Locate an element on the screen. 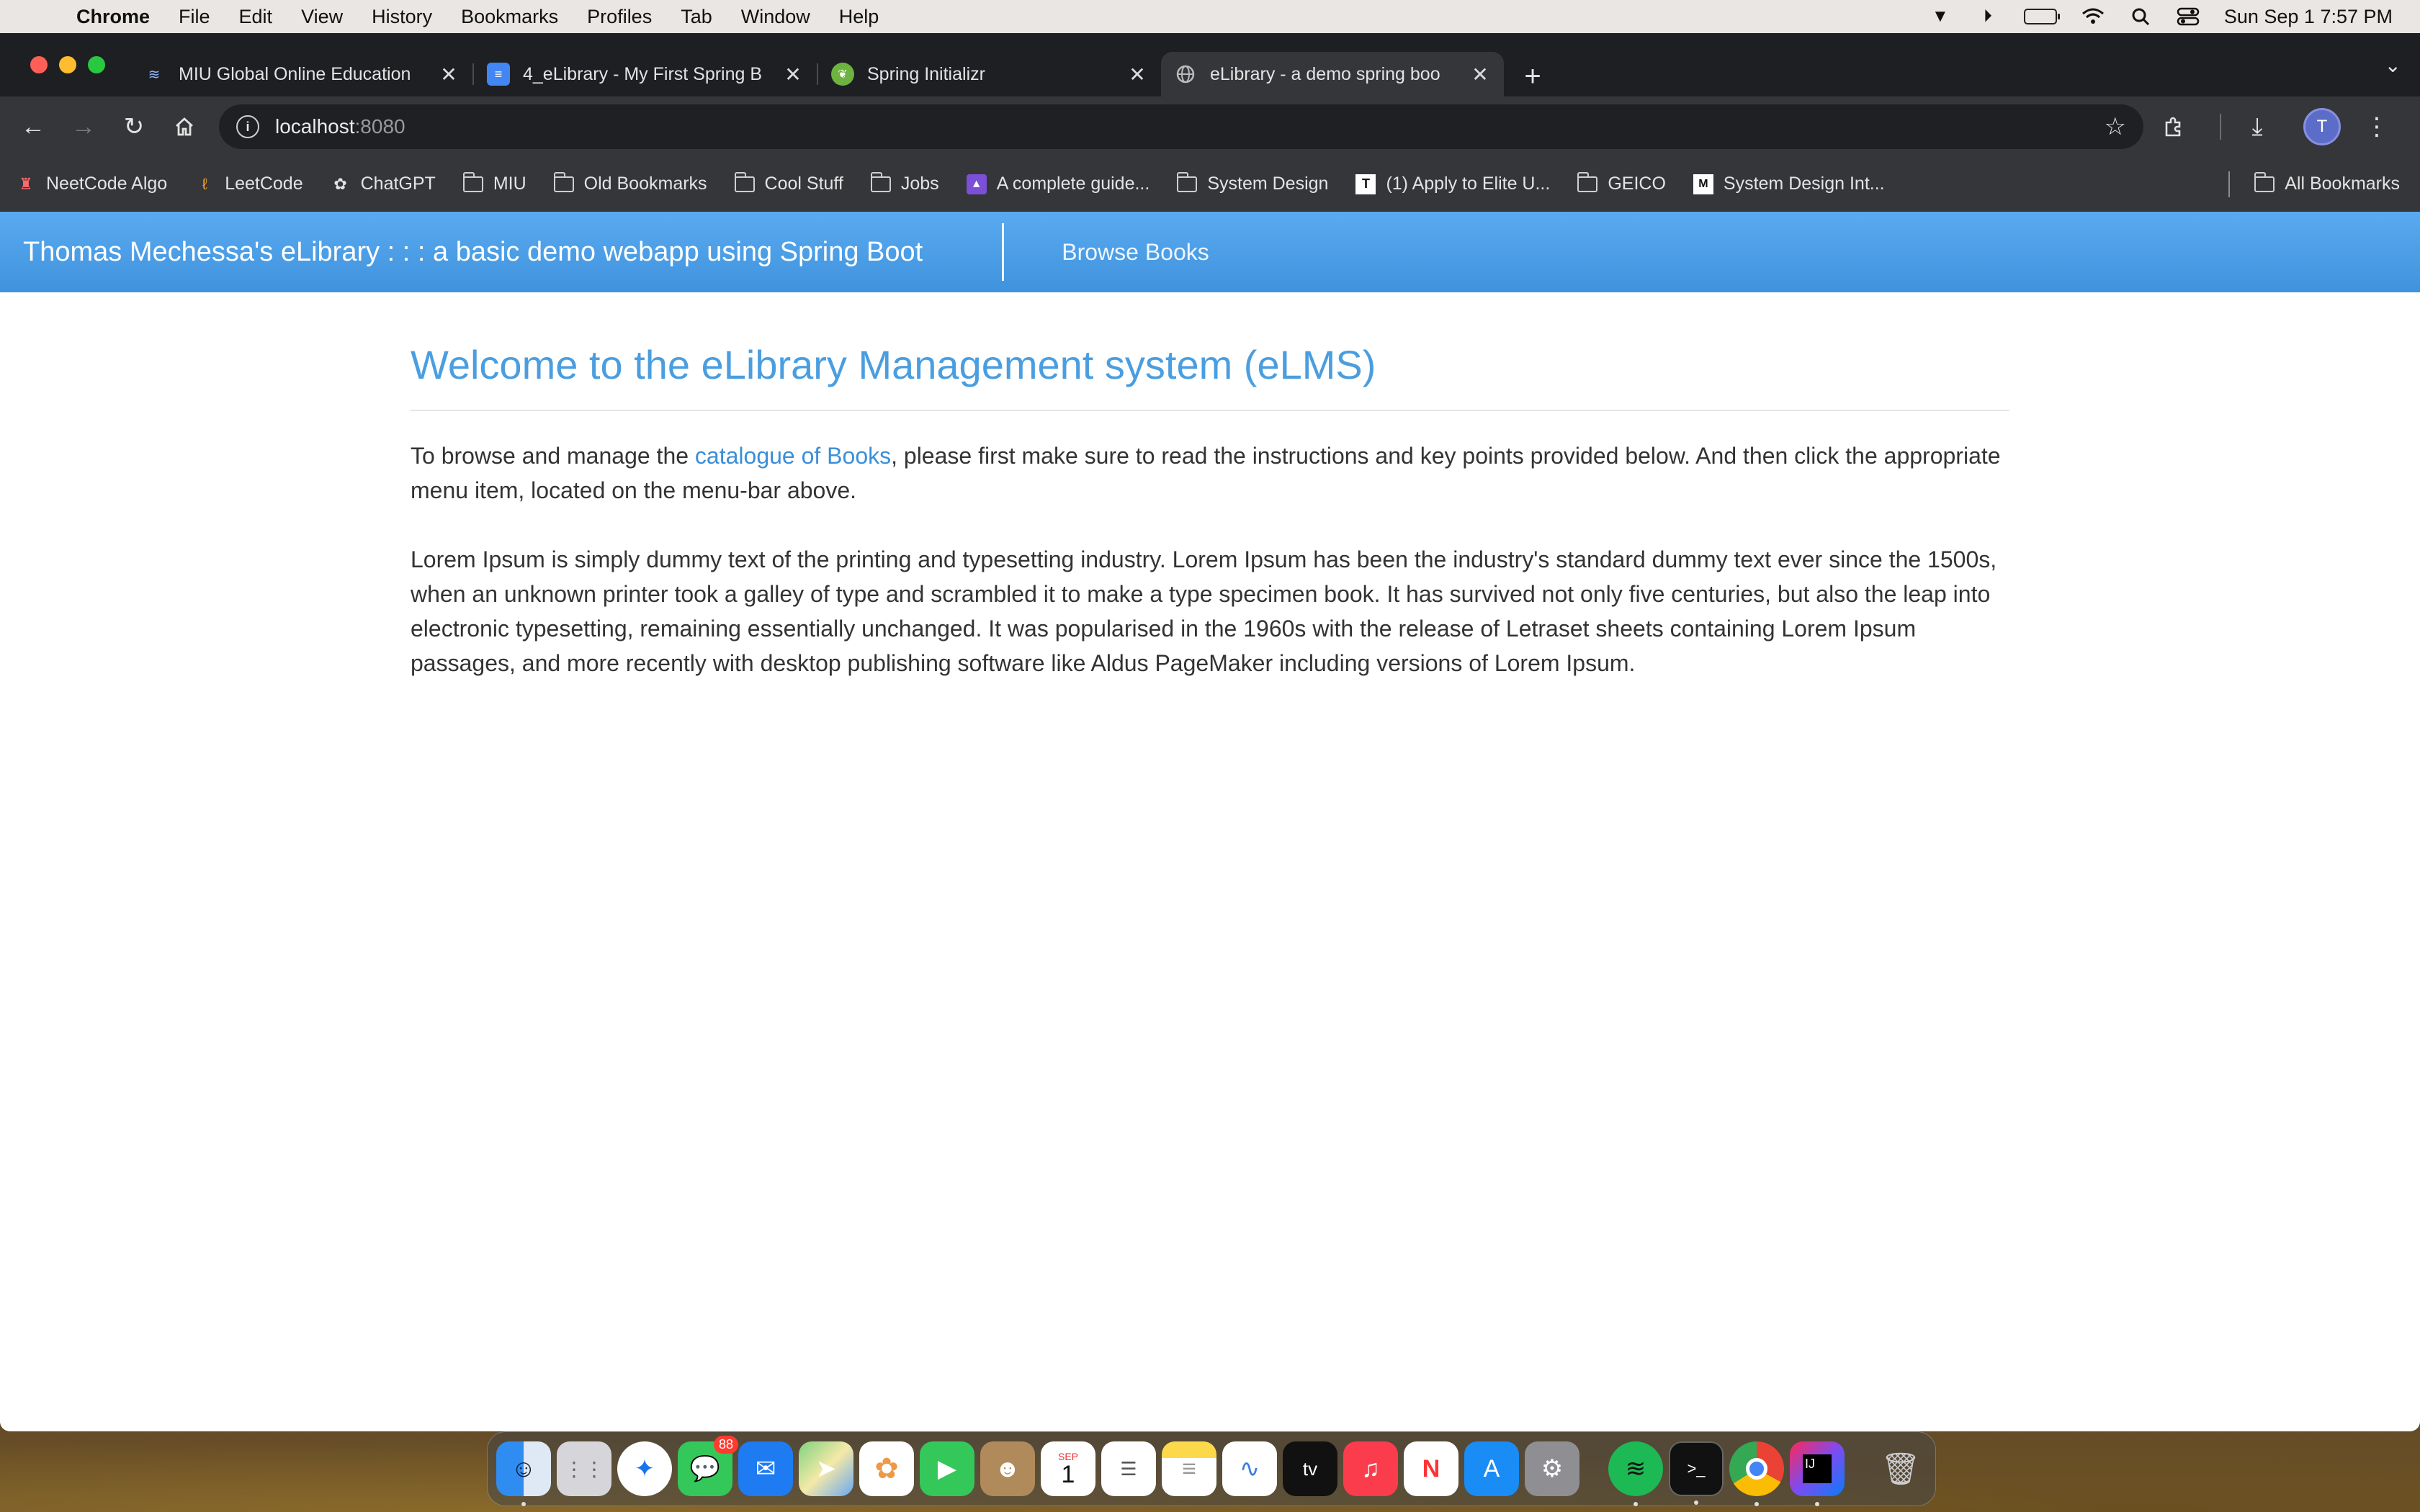 Image resolution: width=2420 pixels, height=1512 pixels. url-port: :8080 is located at coordinates (379, 126).